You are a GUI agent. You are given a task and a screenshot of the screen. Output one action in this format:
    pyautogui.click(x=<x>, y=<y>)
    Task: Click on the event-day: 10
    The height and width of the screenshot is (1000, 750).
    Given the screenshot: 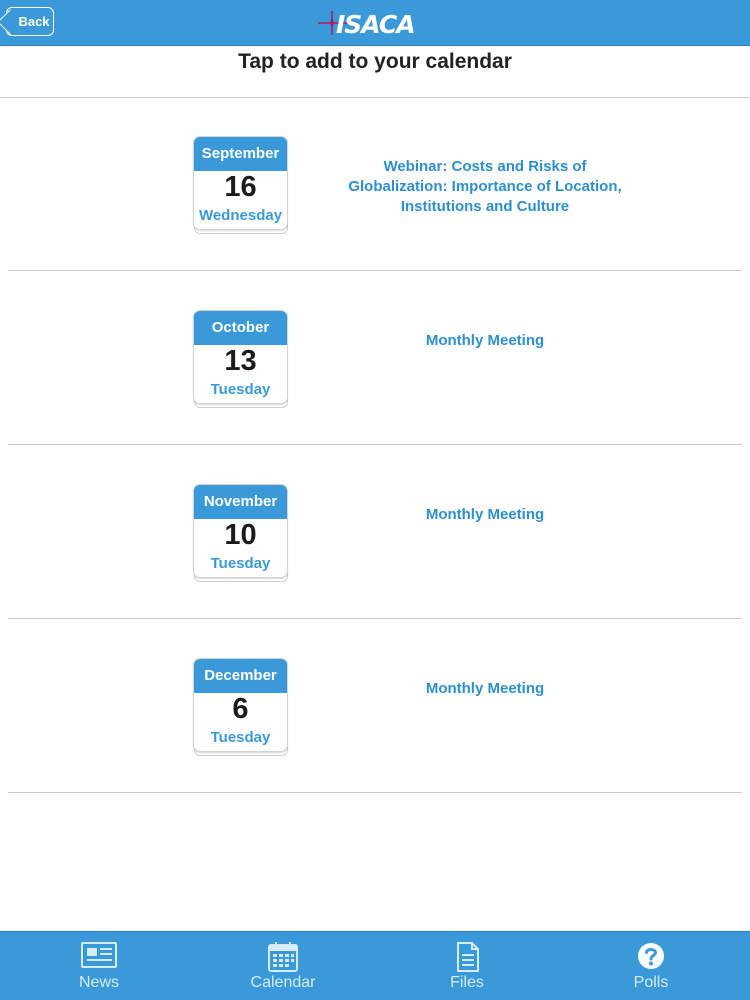 What is the action you would take?
    pyautogui.click(x=240, y=535)
    